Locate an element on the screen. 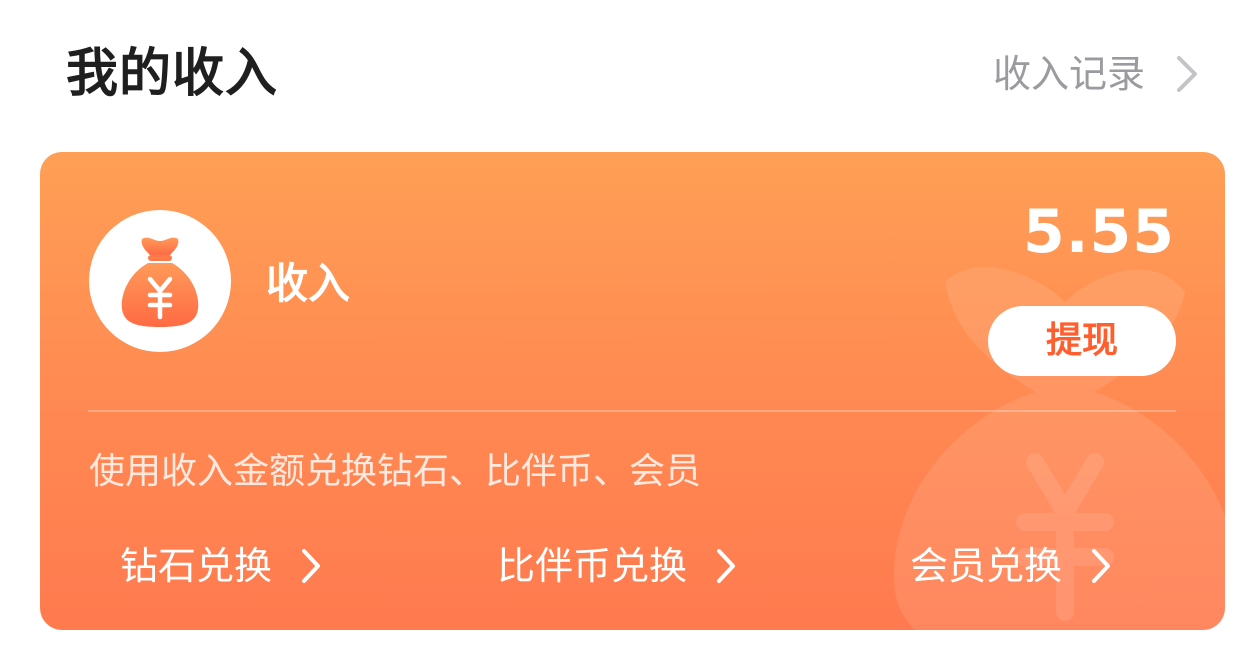  exchange-description: 使用收入金额兑换钻石、比伴币、会员 is located at coordinates (395, 471).